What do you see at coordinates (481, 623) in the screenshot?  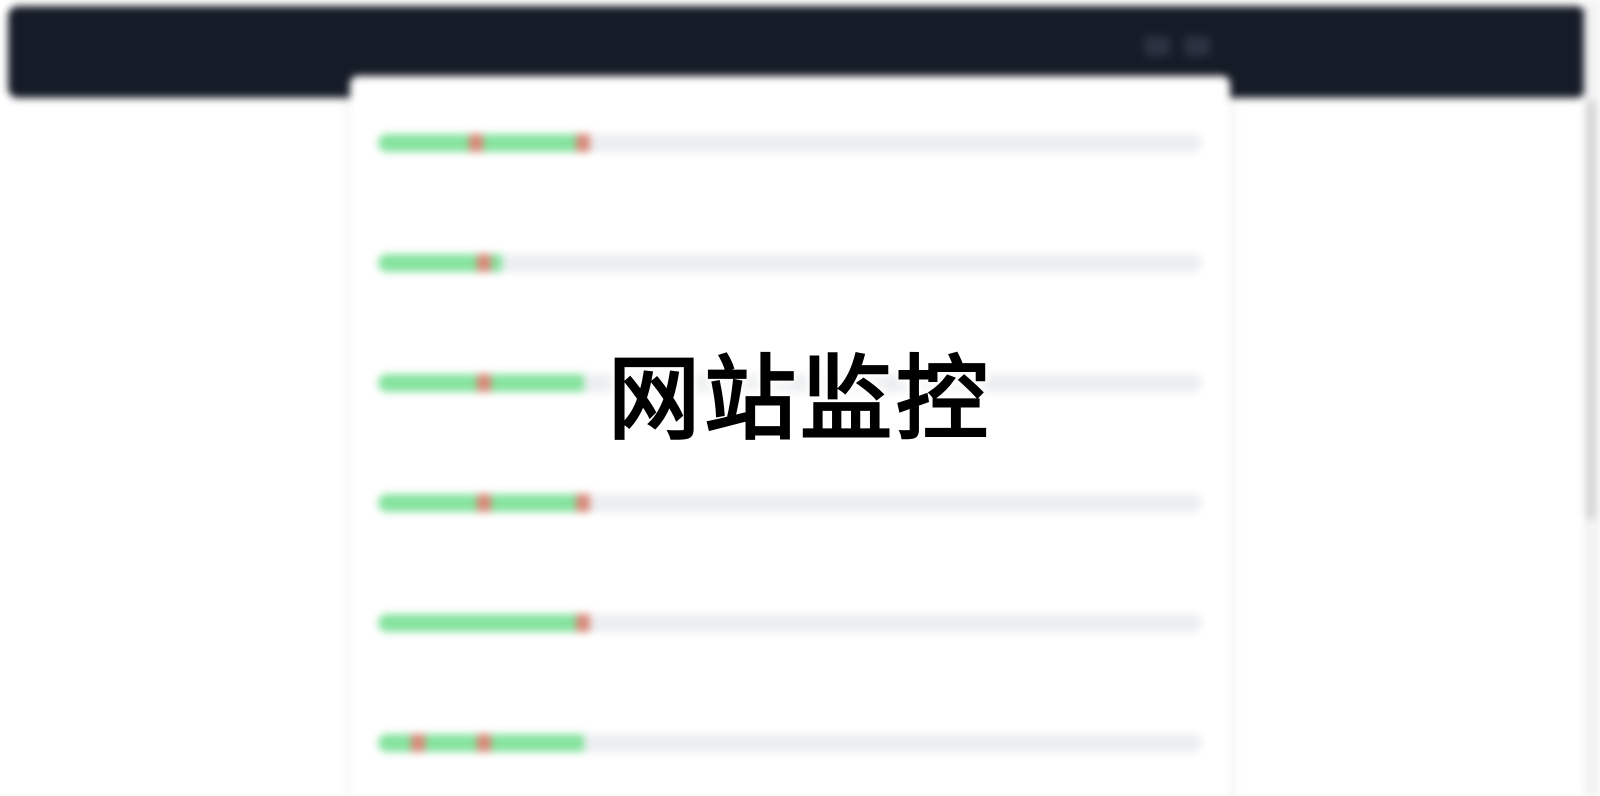 I see `uptime-bar-fill` at bounding box center [481, 623].